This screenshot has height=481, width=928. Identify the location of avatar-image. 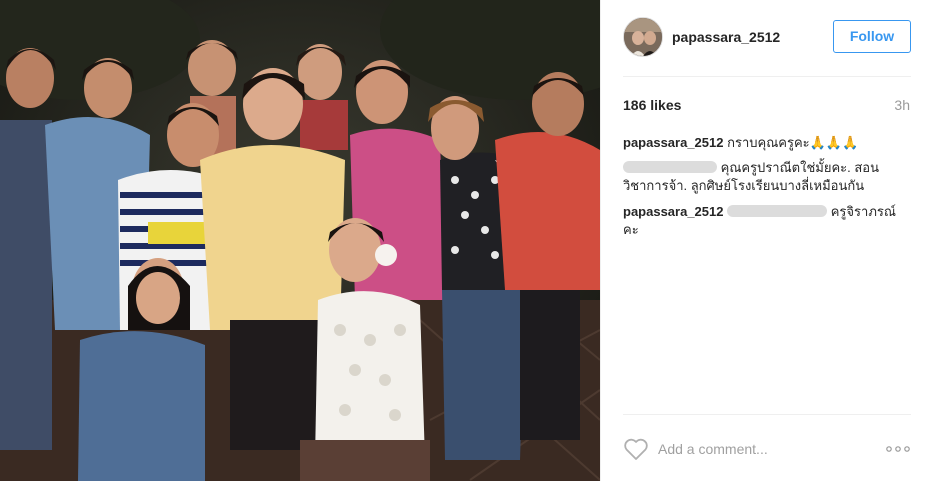
(643, 37).